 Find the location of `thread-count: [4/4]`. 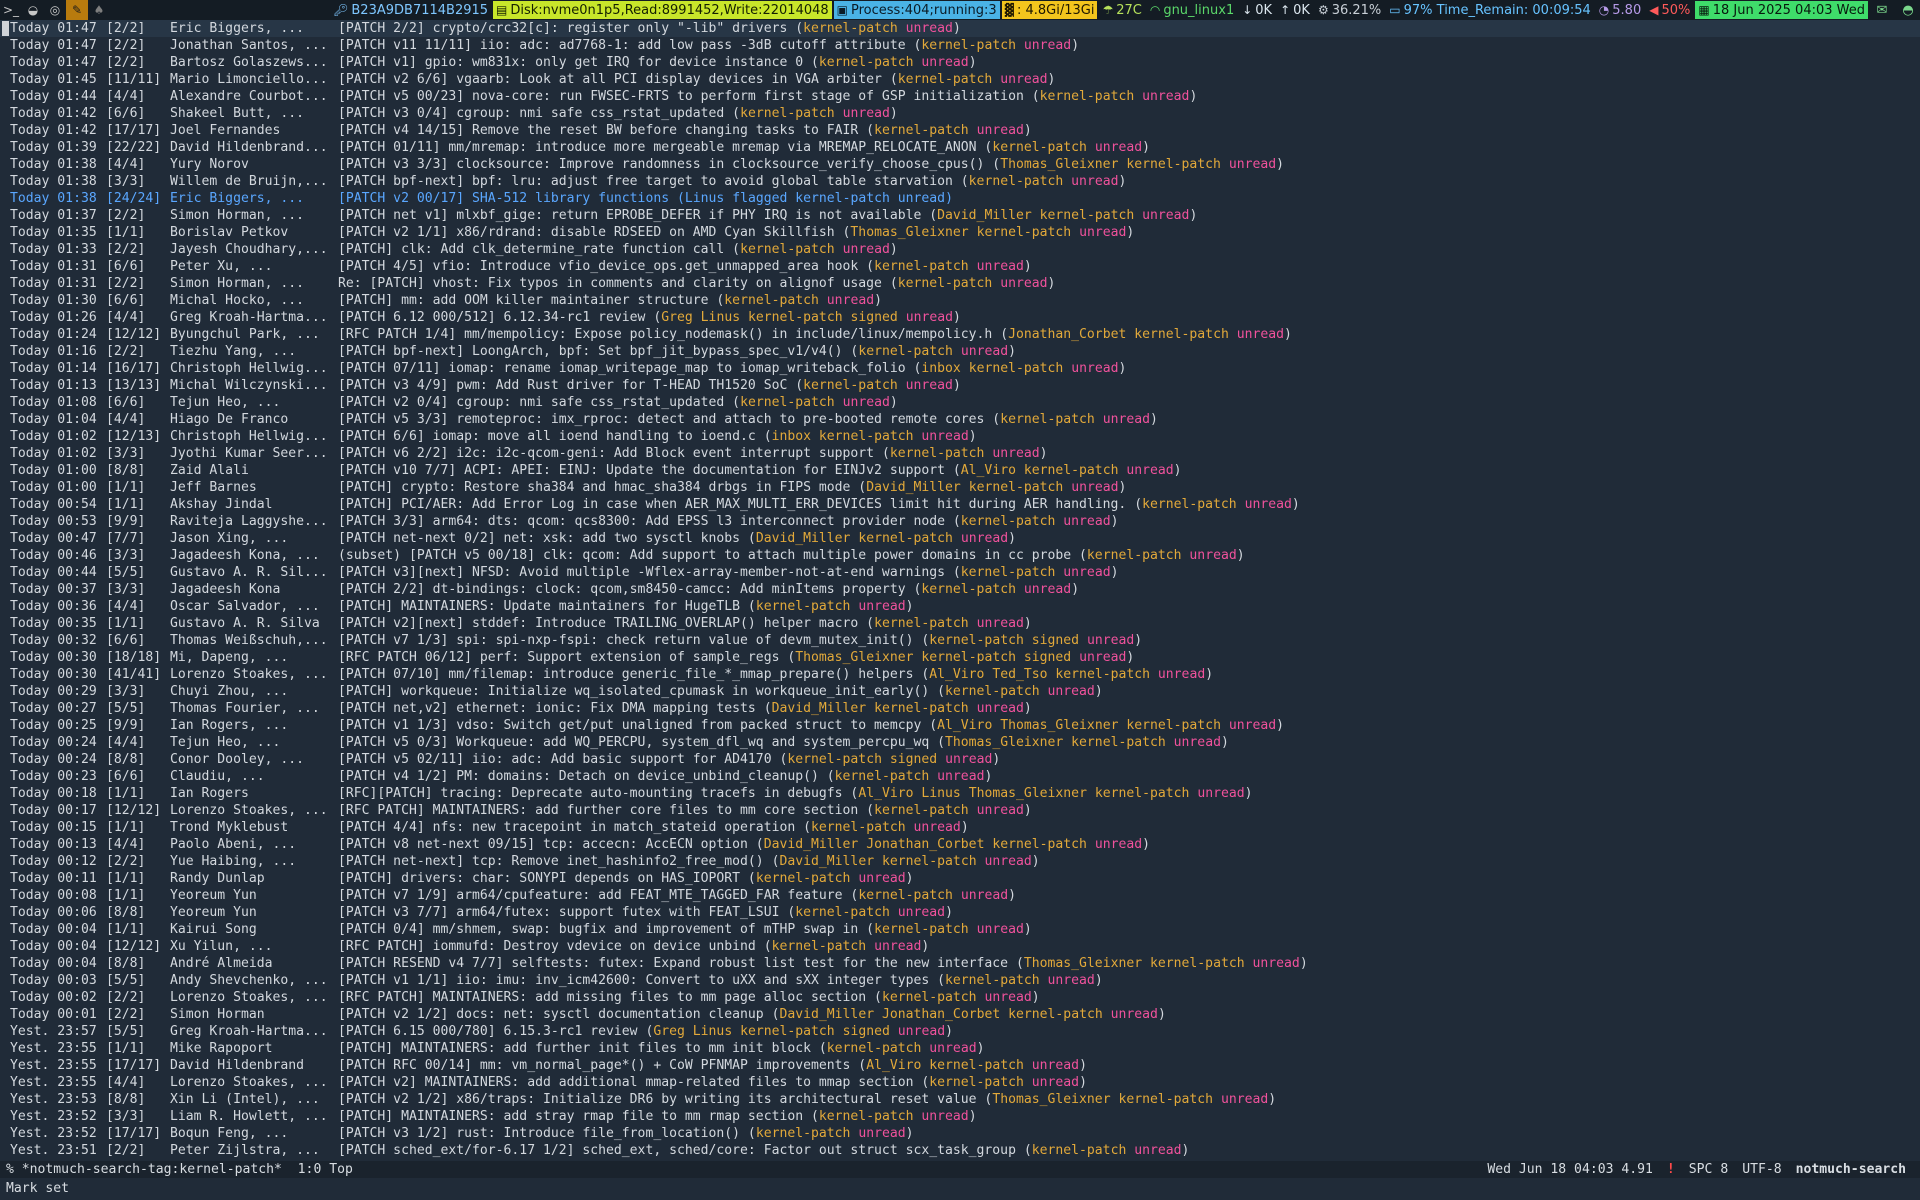

thread-count: [4/4] is located at coordinates (126, 844).